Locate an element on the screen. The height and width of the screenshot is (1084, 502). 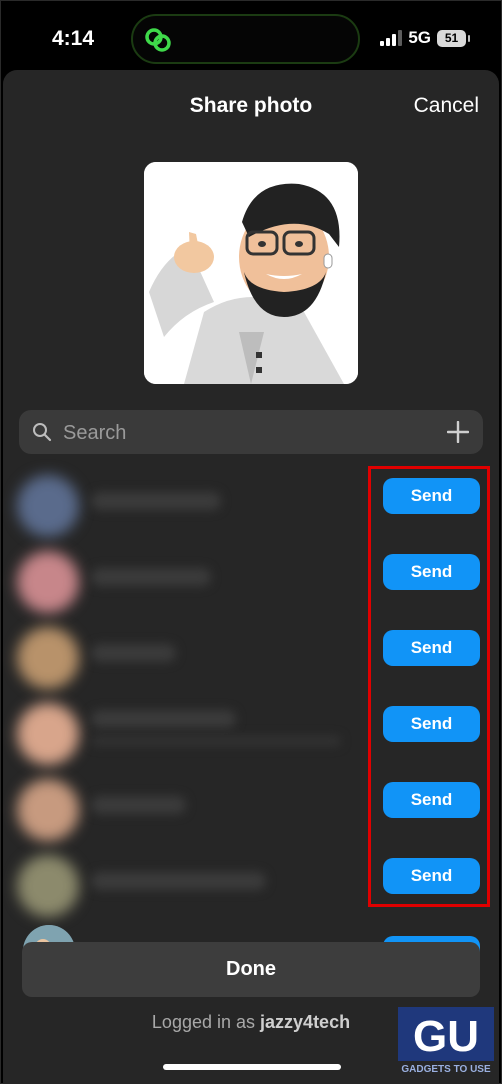
cancel-button: Cancel is located at coordinates (446, 106).